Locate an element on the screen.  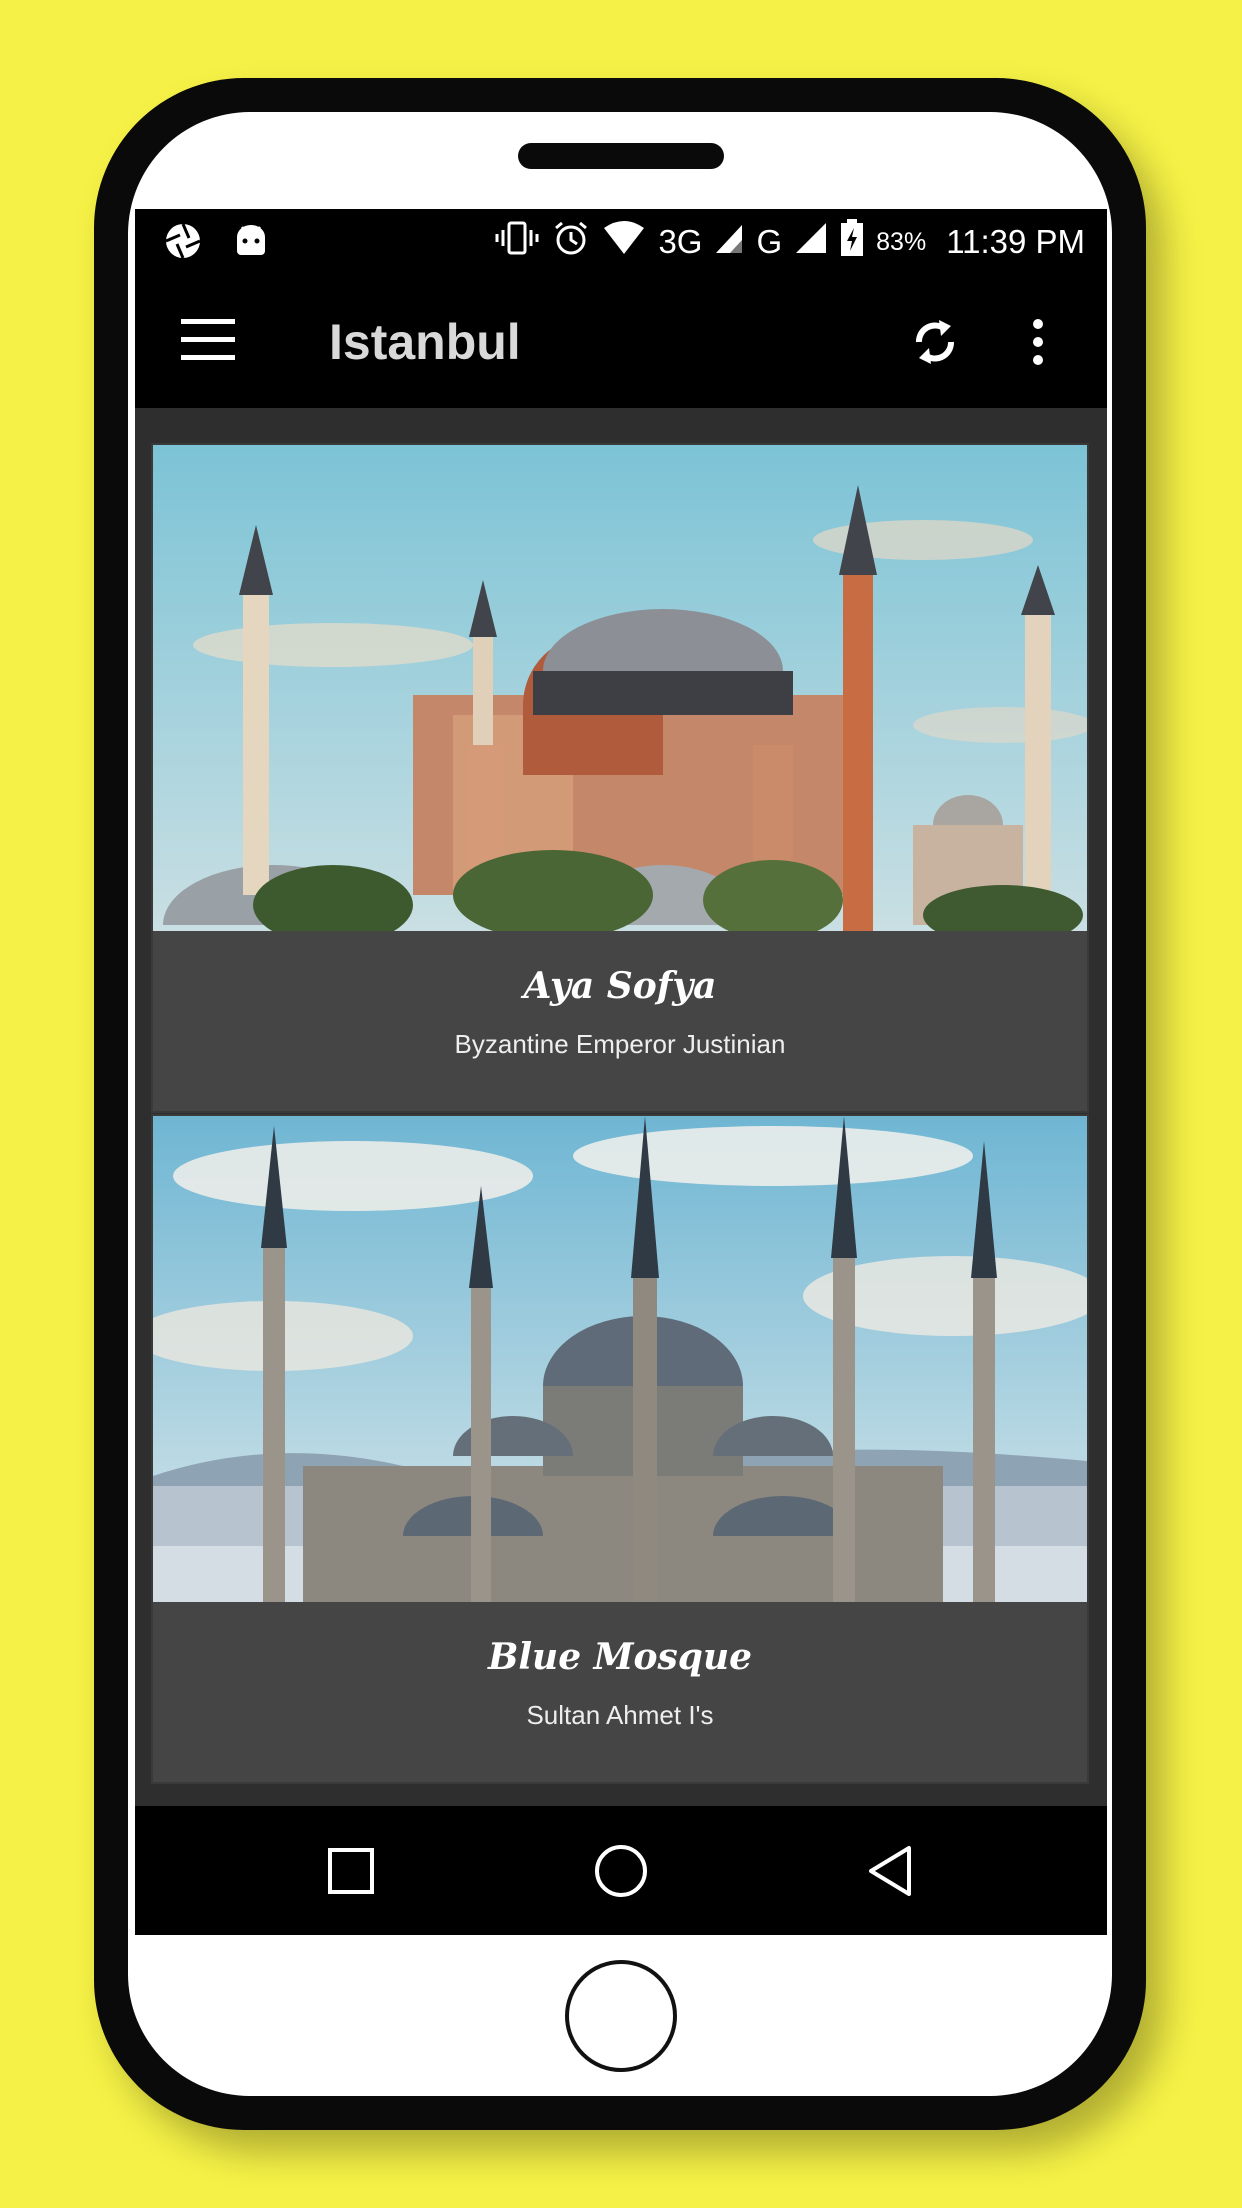
system-nav-bar is located at coordinates (621, 1870).